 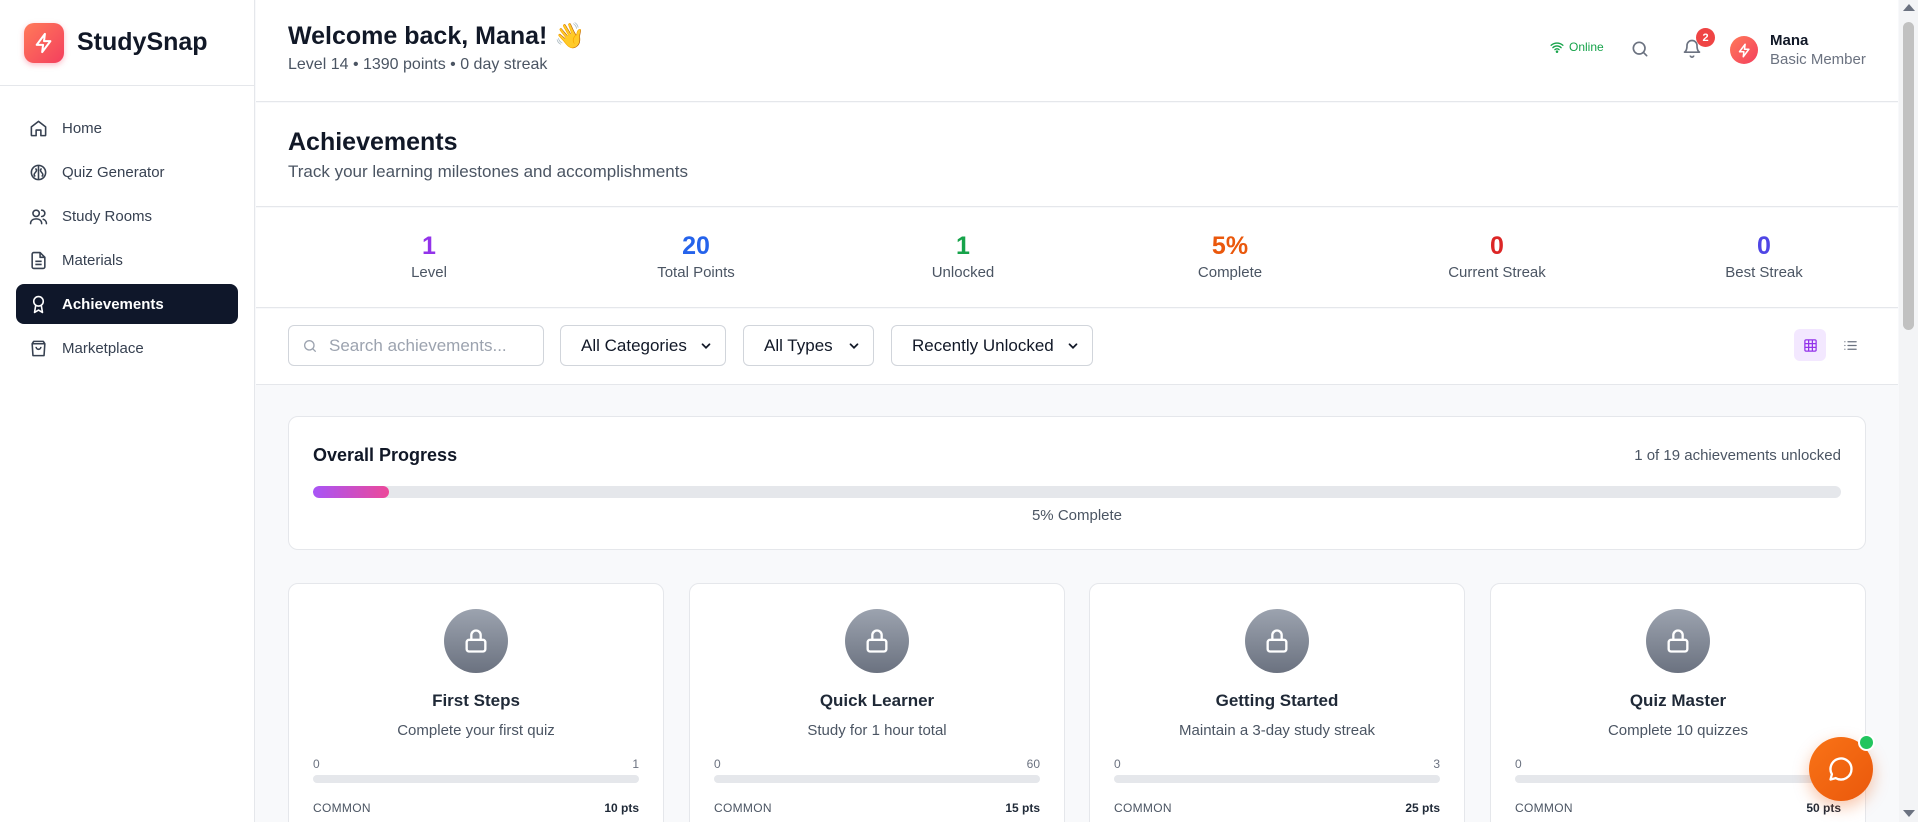 I want to click on stat-level: 1 Level, so click(x=429, y=256).